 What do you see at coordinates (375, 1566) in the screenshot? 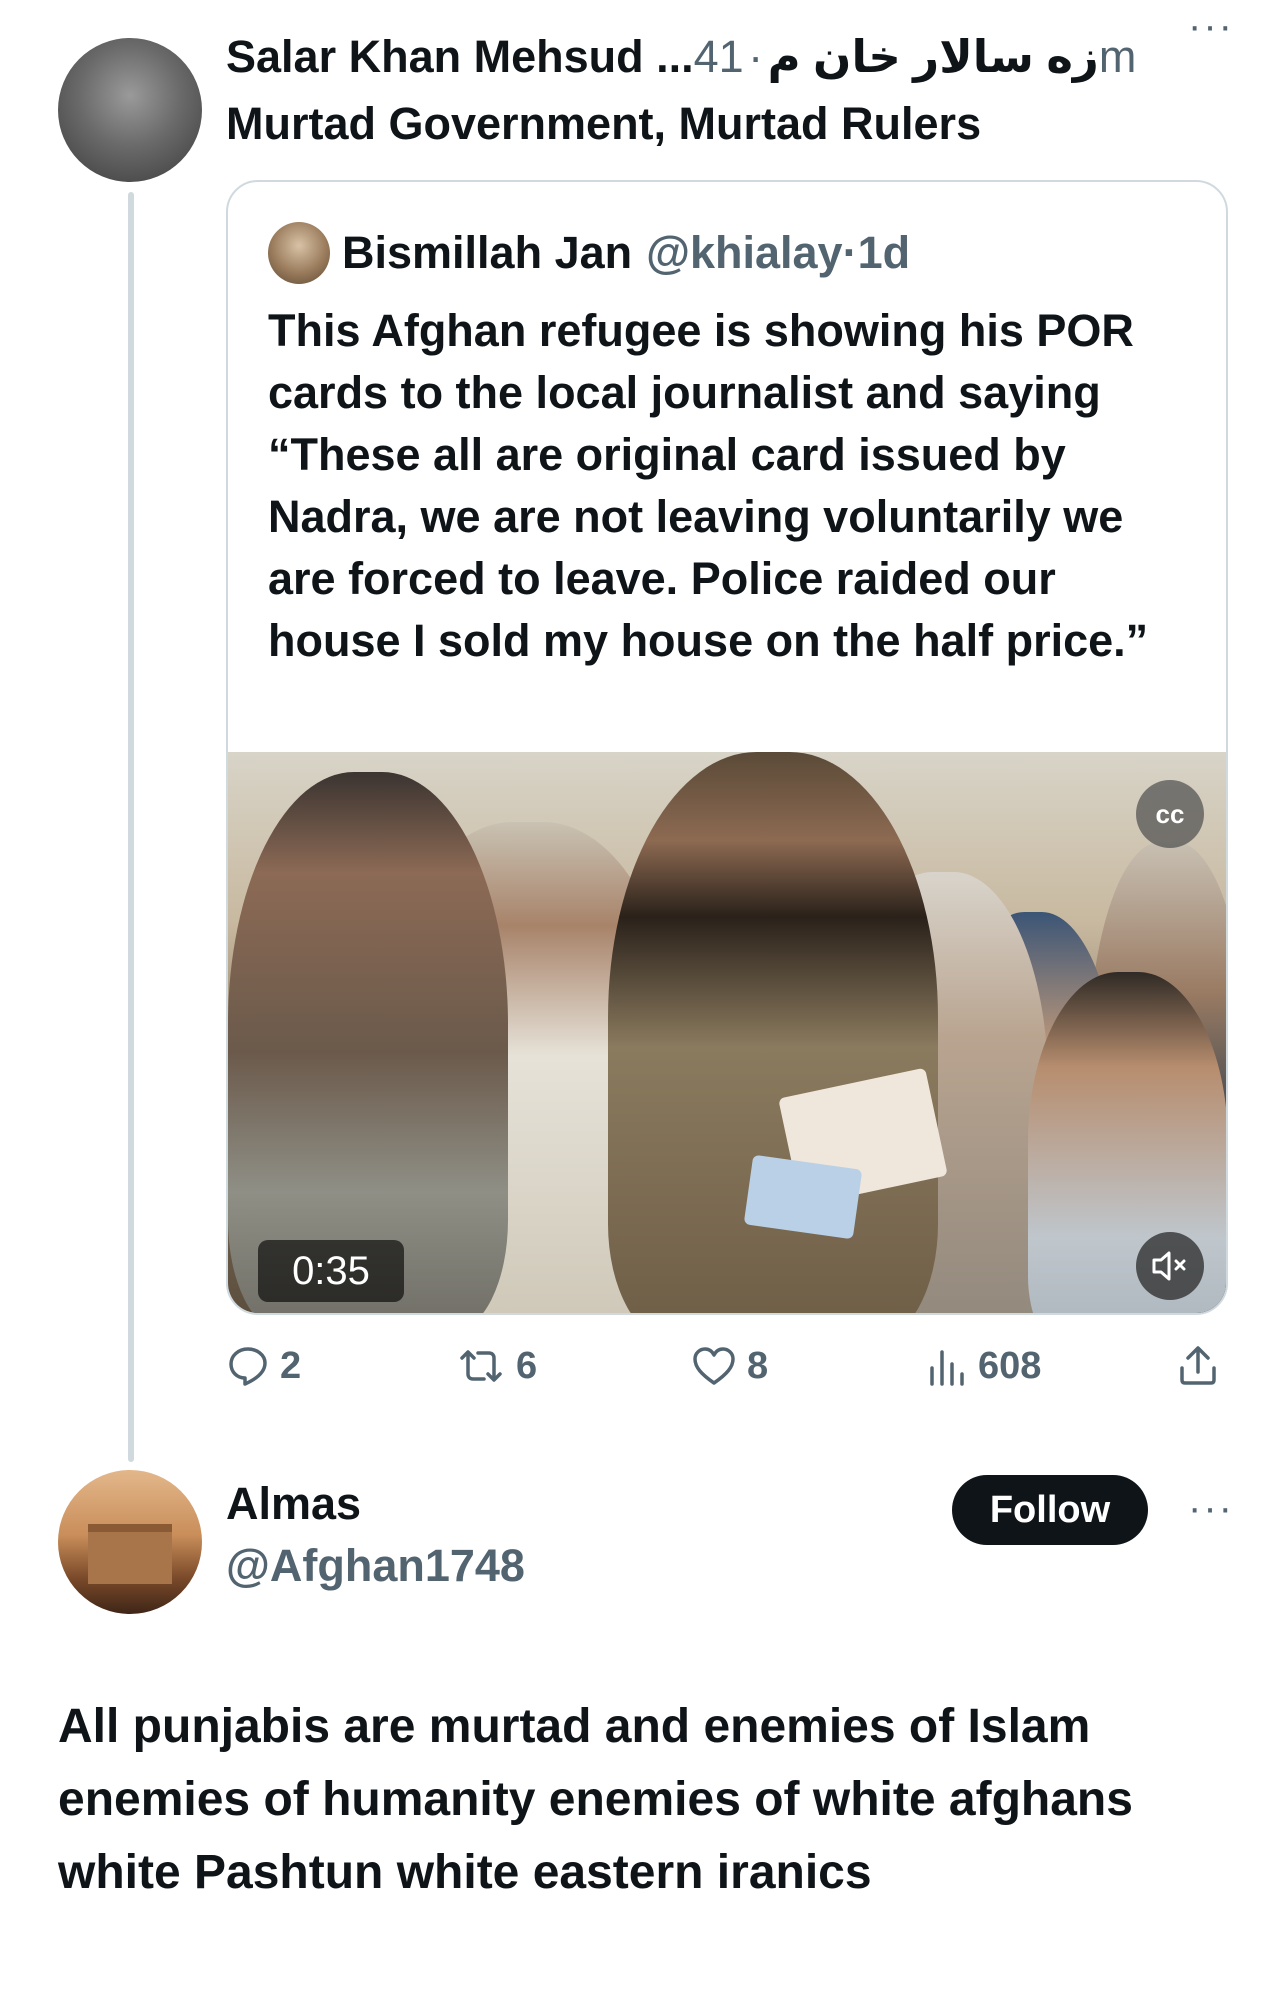
I see `reply-author-handle: @Afghan1748` at bounding box center [375, 1566].